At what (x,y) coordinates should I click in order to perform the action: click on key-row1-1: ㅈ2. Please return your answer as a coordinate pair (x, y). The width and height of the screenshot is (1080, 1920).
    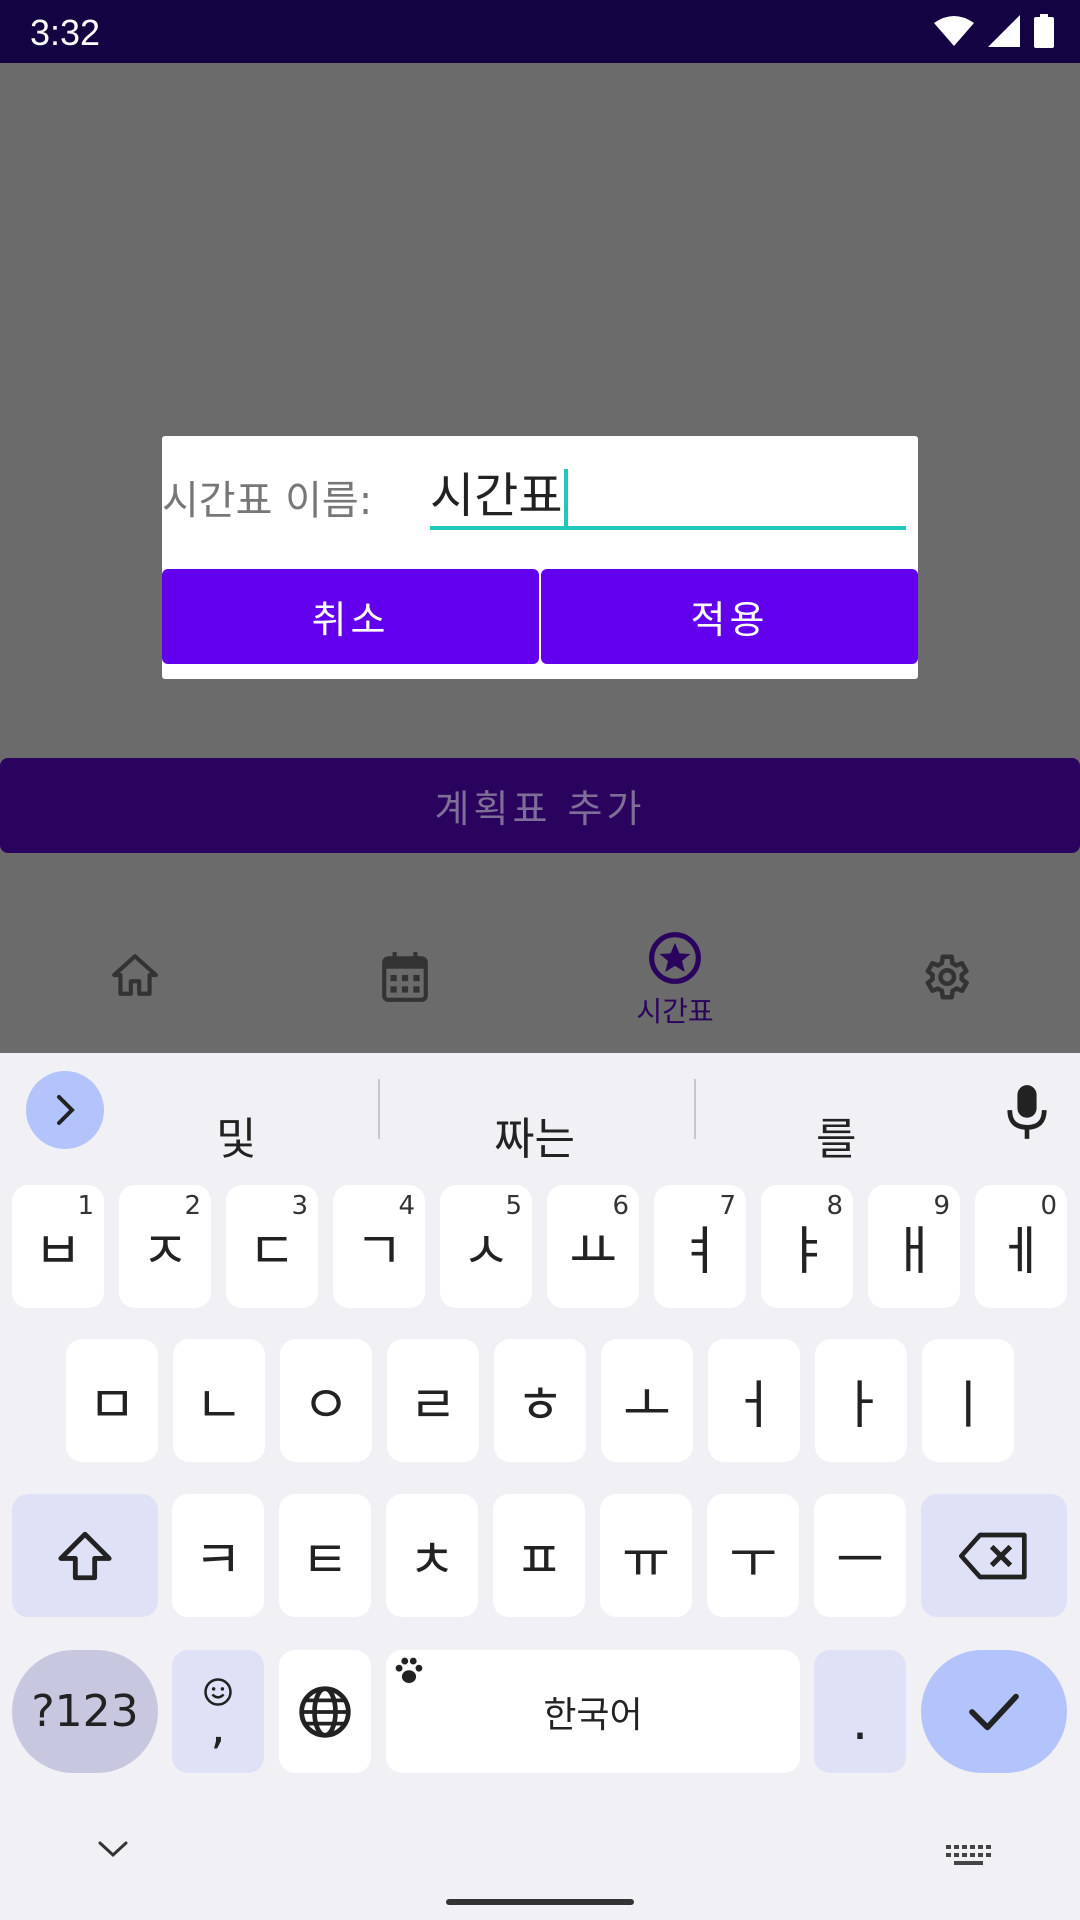
    Looking at the image, I should click on (165, 1246).